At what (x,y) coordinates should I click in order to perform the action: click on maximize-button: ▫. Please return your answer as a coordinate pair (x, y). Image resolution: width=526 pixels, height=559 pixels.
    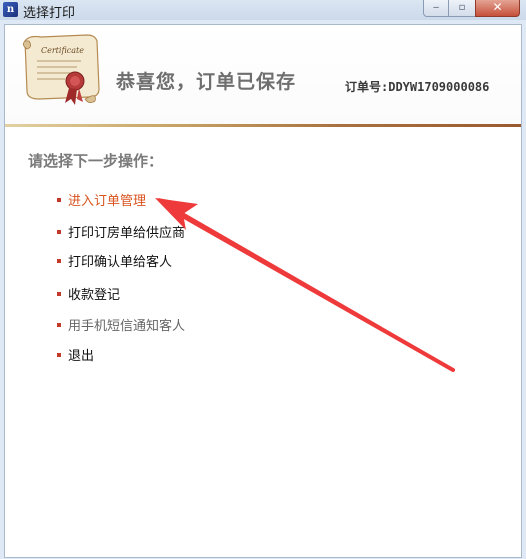
    Looking at the image, I should click on (462, 8).